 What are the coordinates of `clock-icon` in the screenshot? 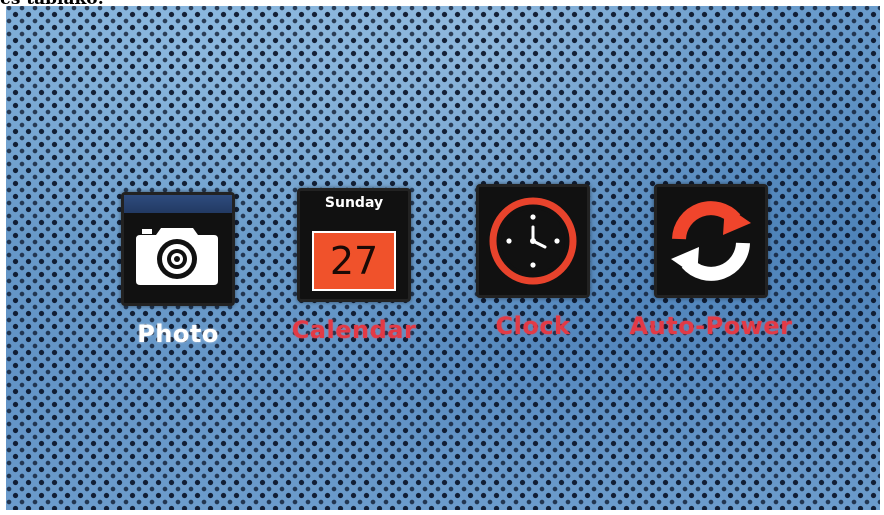 It's located at (533, 241).